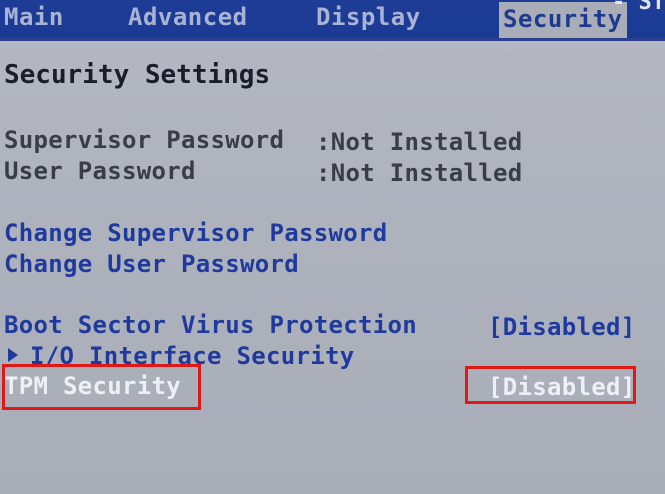 The width and height of the screenshot is (665, 494). What do you see at coordinates (34, 17) in the screenshot?
I see `tab-main: Main` at bounding box center [34, 17].